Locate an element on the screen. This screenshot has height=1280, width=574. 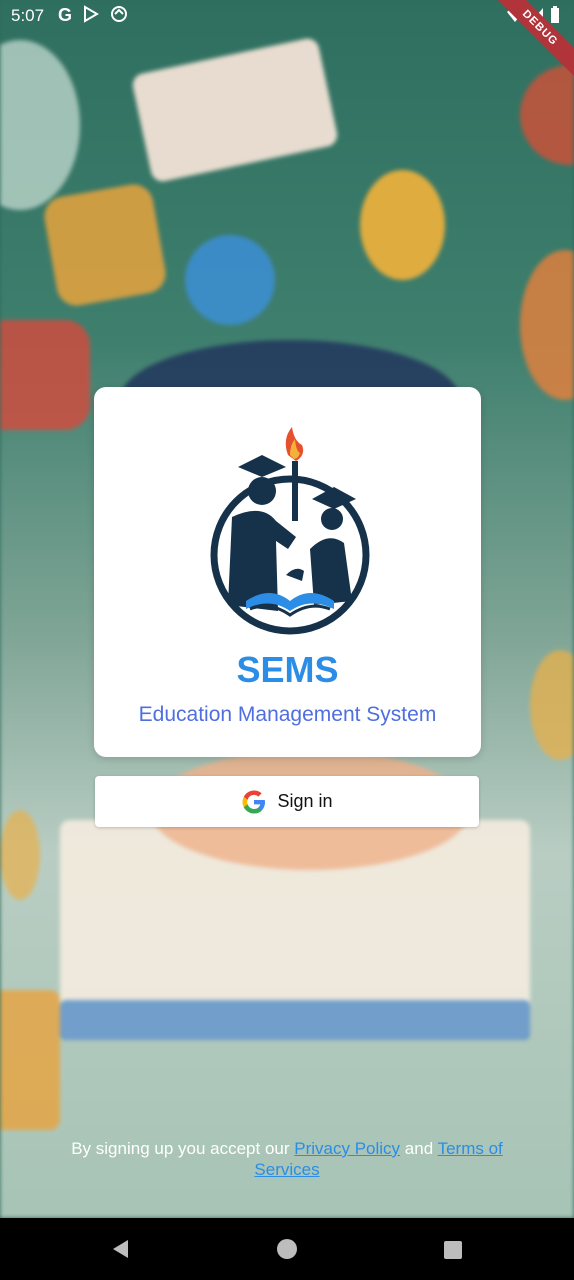
graduation-logo-icon is located at coordinates (290, 531).